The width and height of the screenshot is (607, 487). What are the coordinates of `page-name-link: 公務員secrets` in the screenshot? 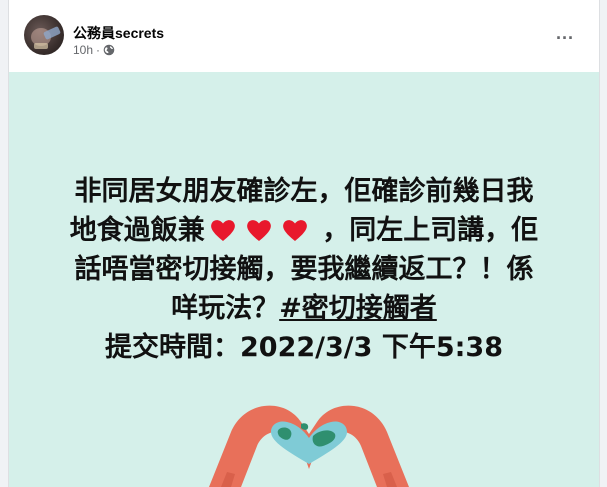 It's located at (118, 33).